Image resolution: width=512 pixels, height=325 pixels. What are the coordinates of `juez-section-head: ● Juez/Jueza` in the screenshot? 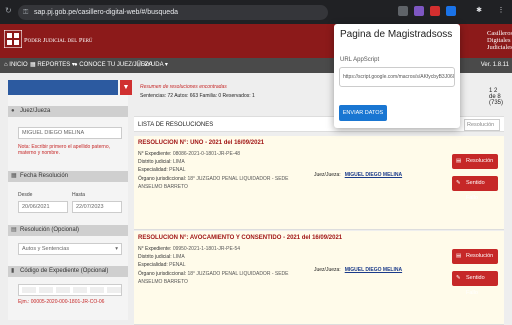 It's located at (68, 111).